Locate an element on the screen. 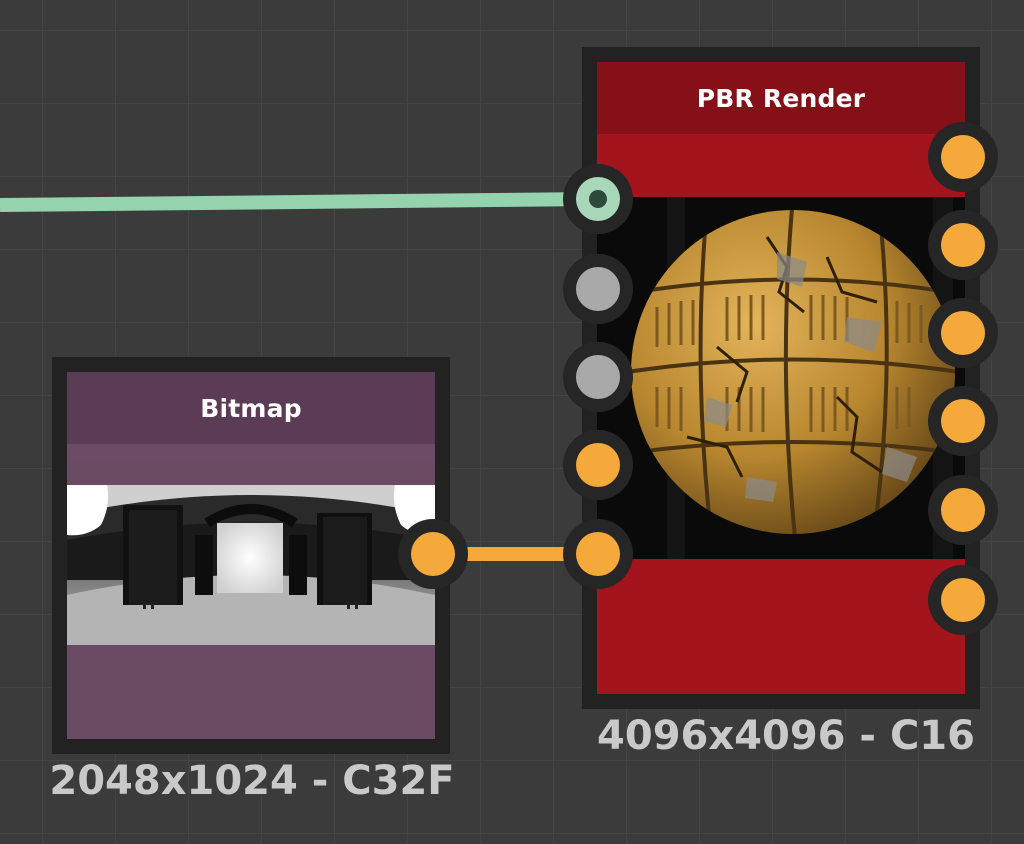  bitmap-node-subheader is located at coordinates (251, 453).